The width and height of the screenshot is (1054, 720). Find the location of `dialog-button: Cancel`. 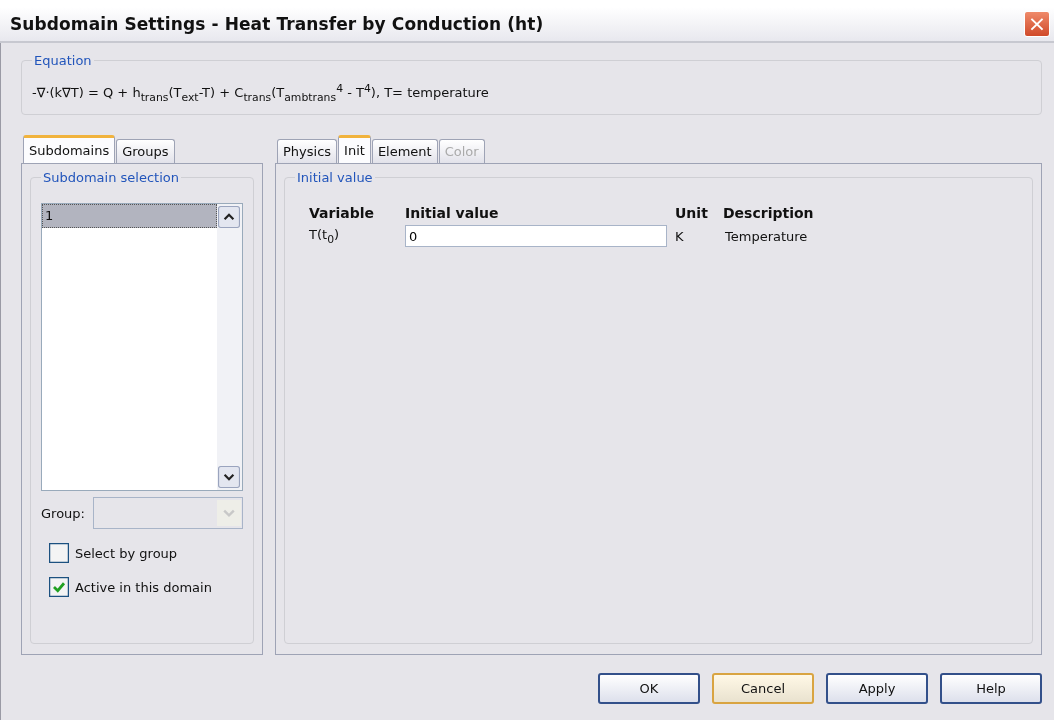

dialog-button: Cancel is located at coordinates (763, 688).